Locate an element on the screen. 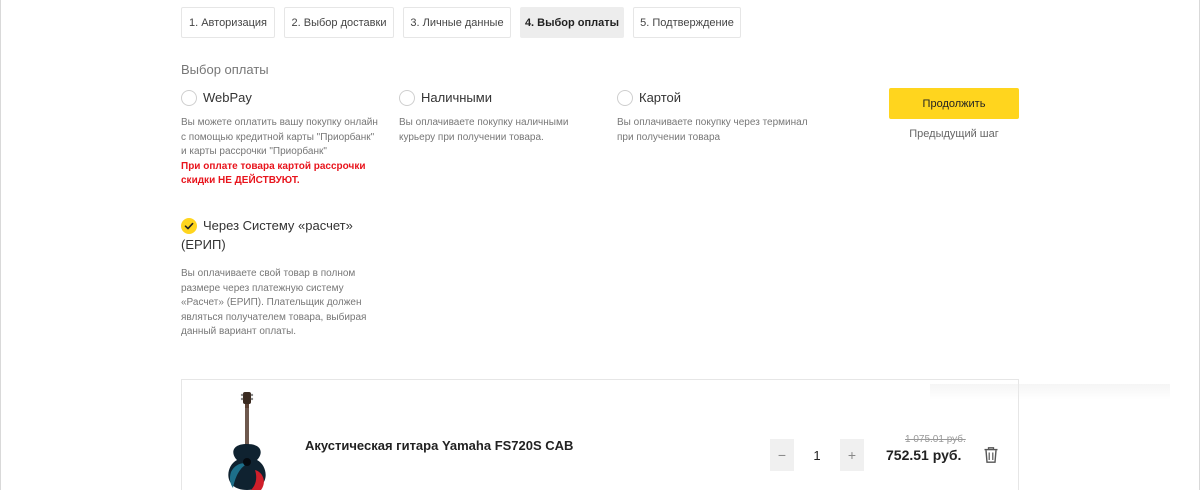 This screenshot has height=490, width=1200. card-label: Картой is located at coordinates (660, 97).